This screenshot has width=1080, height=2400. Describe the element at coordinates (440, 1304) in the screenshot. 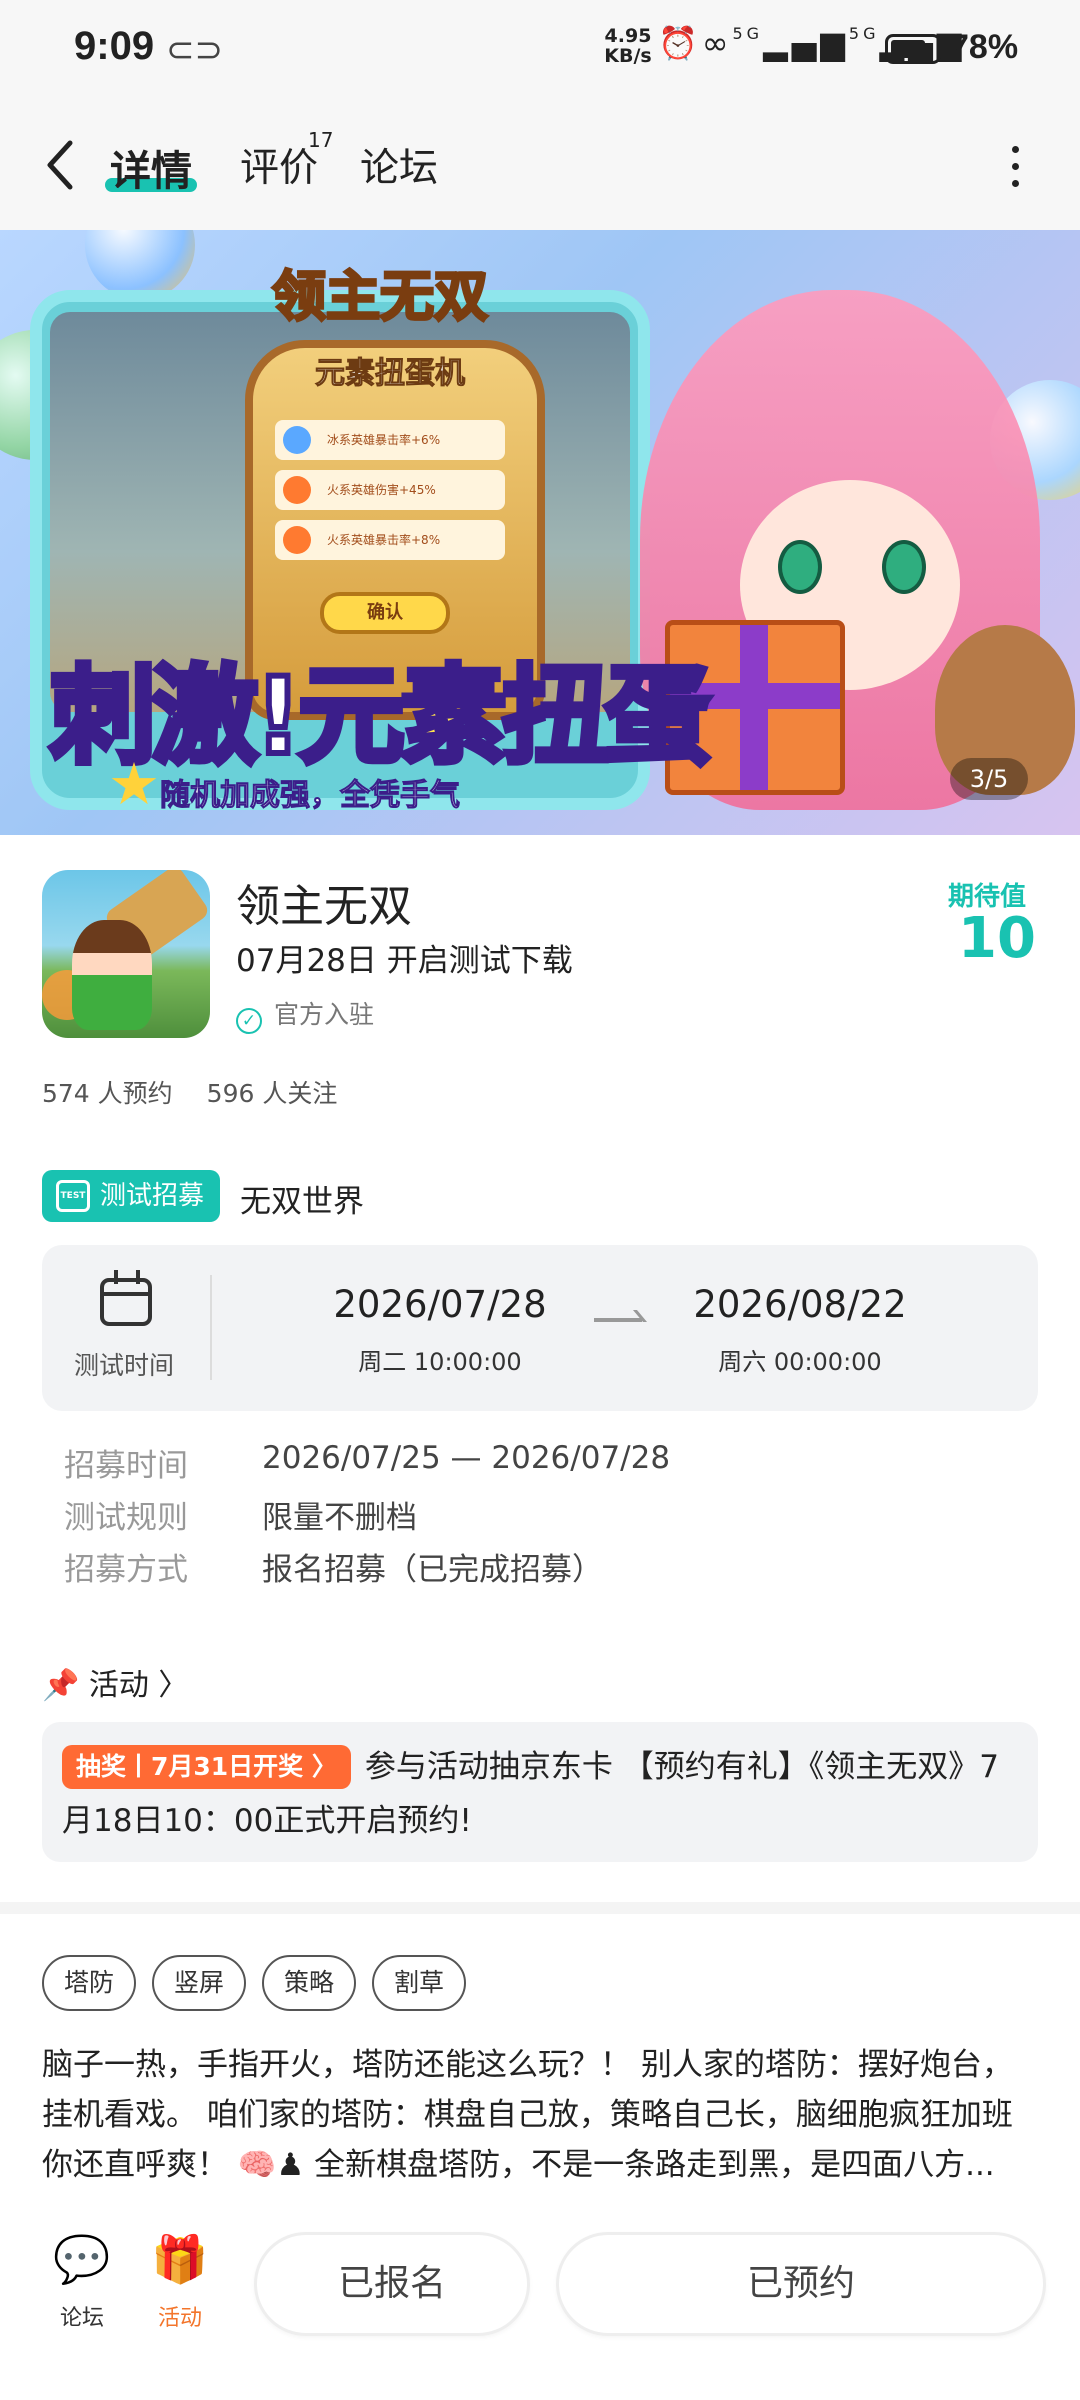

I see `test-start-date: 2026/07/28` at that location.